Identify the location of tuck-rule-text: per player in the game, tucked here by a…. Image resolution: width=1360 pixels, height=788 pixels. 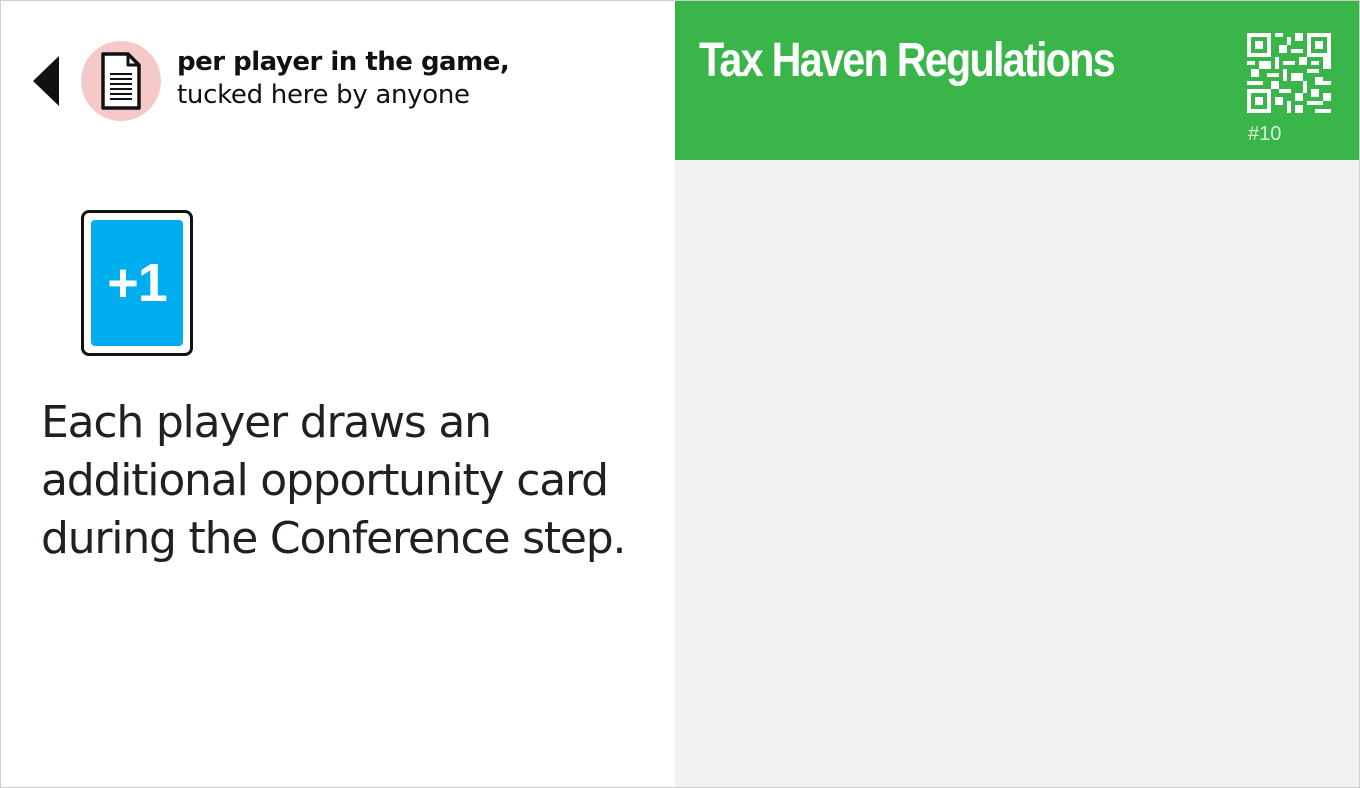
(343, 79).